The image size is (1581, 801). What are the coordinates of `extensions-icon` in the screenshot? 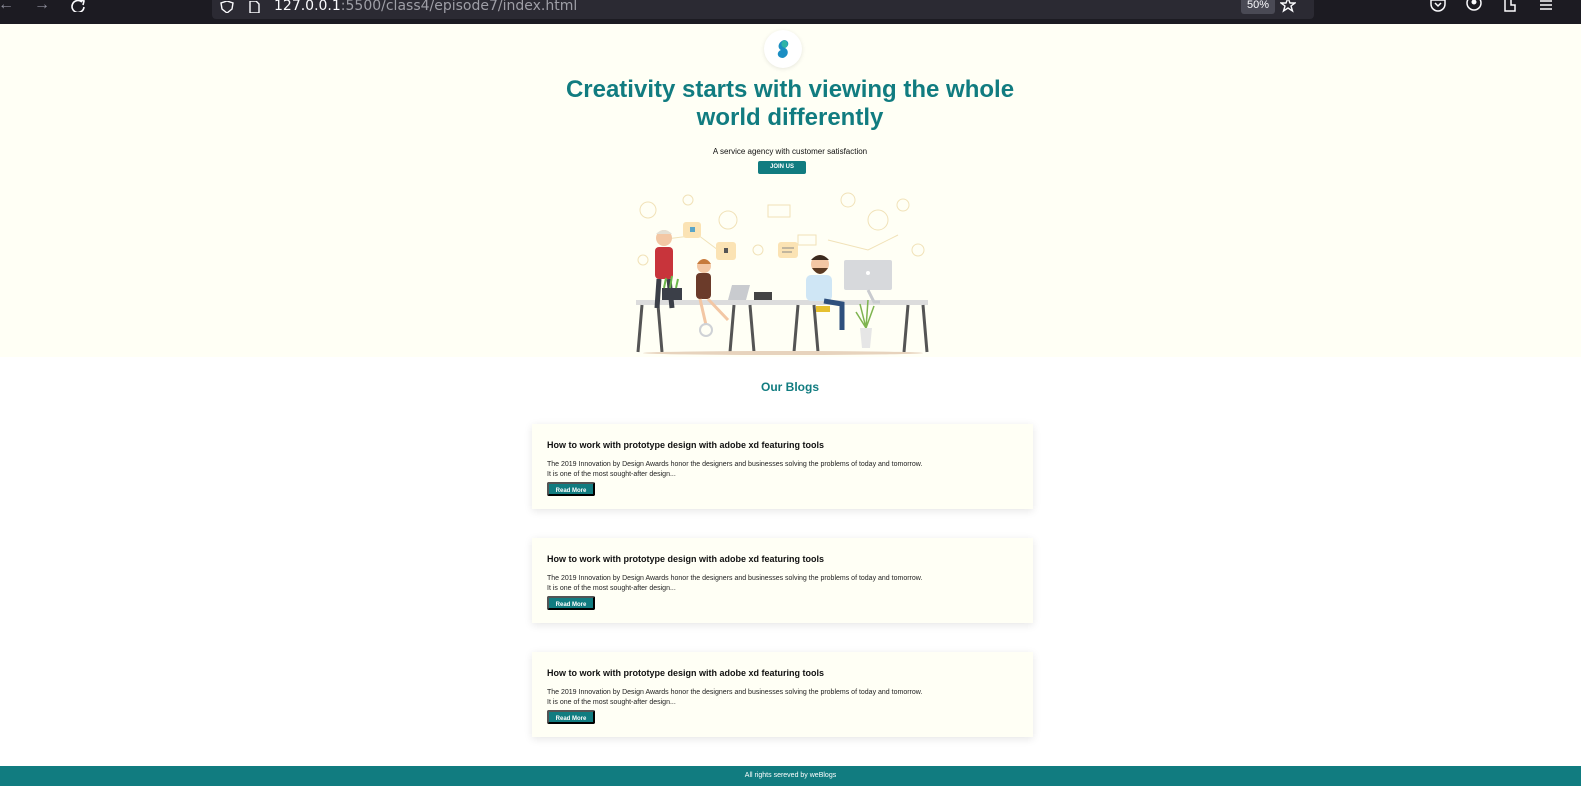 It's located at (1511, 7).